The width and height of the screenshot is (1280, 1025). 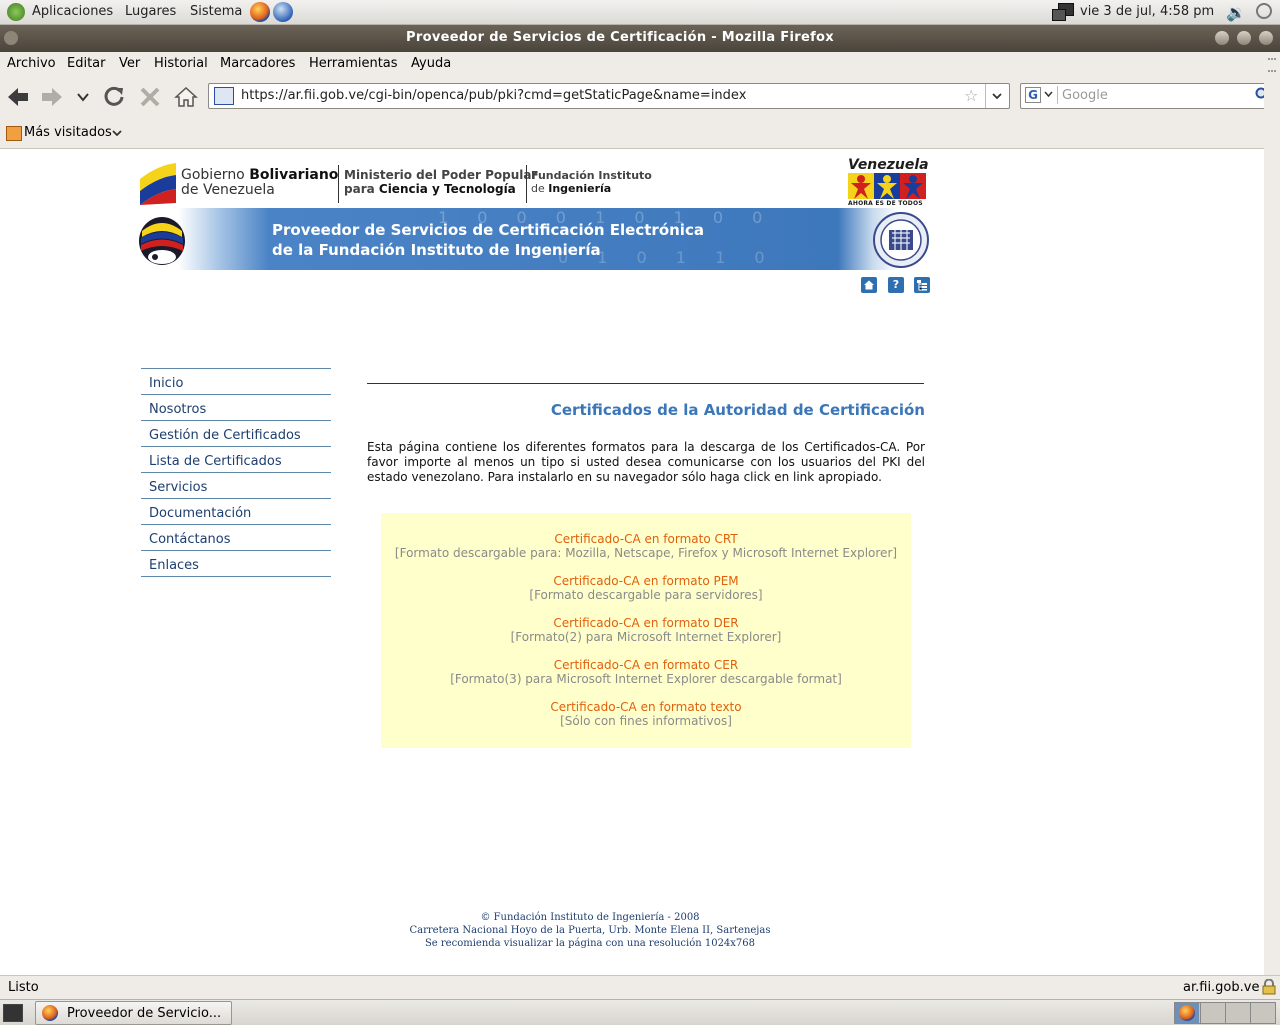 What do you see at coordinates (236, 434) in the screenshot?
I see `sidebar-item-gestion-certificados: Gestión de Certificados` at bounding box center [236, 434].